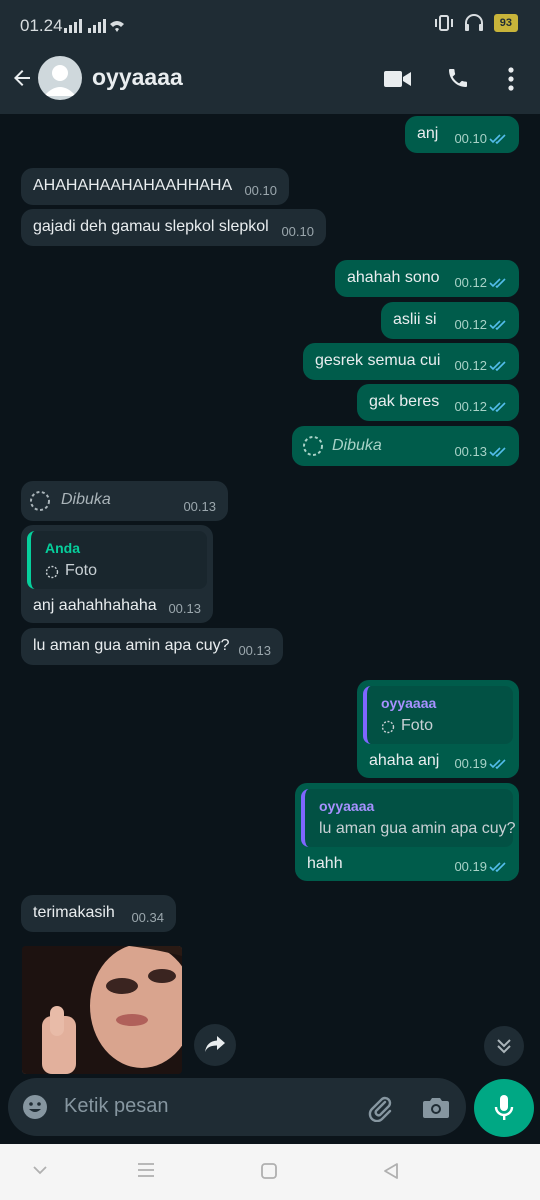 Image resolution: width=540 pixels, height=1200 pixels. I want to click on message-incoming: terimakasih 00.34, so click(98, 913).